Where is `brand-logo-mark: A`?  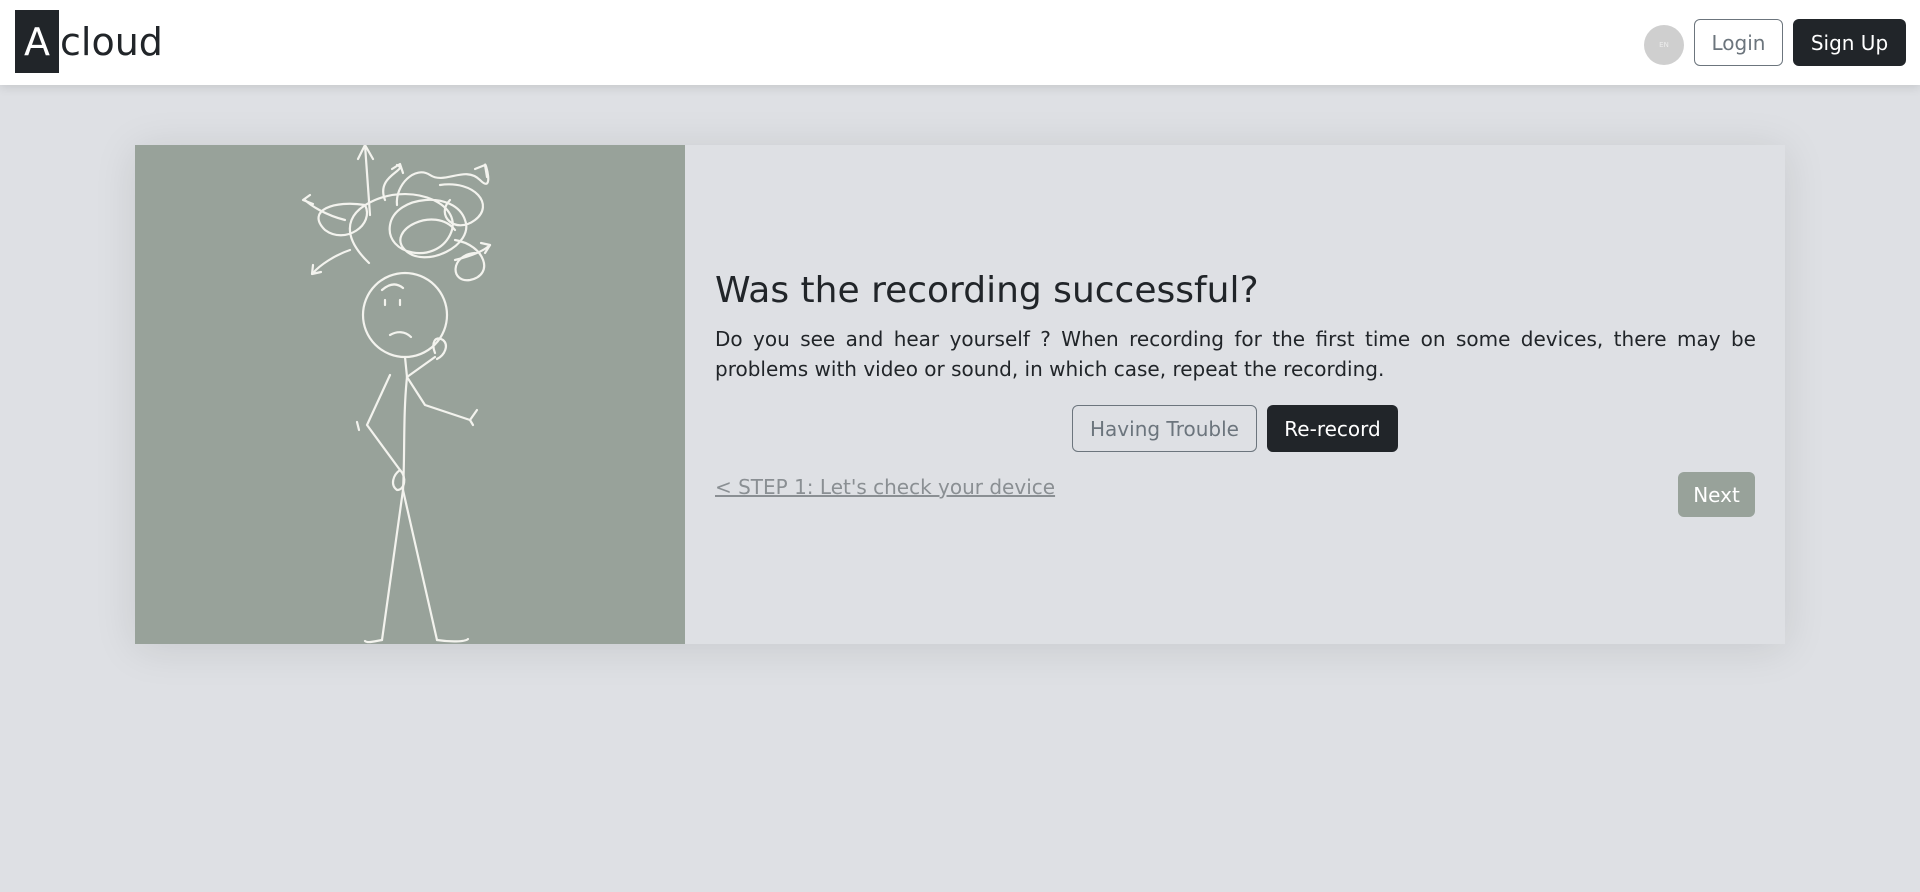 brand-logo-mark: A is located at coordinates (37, 41).